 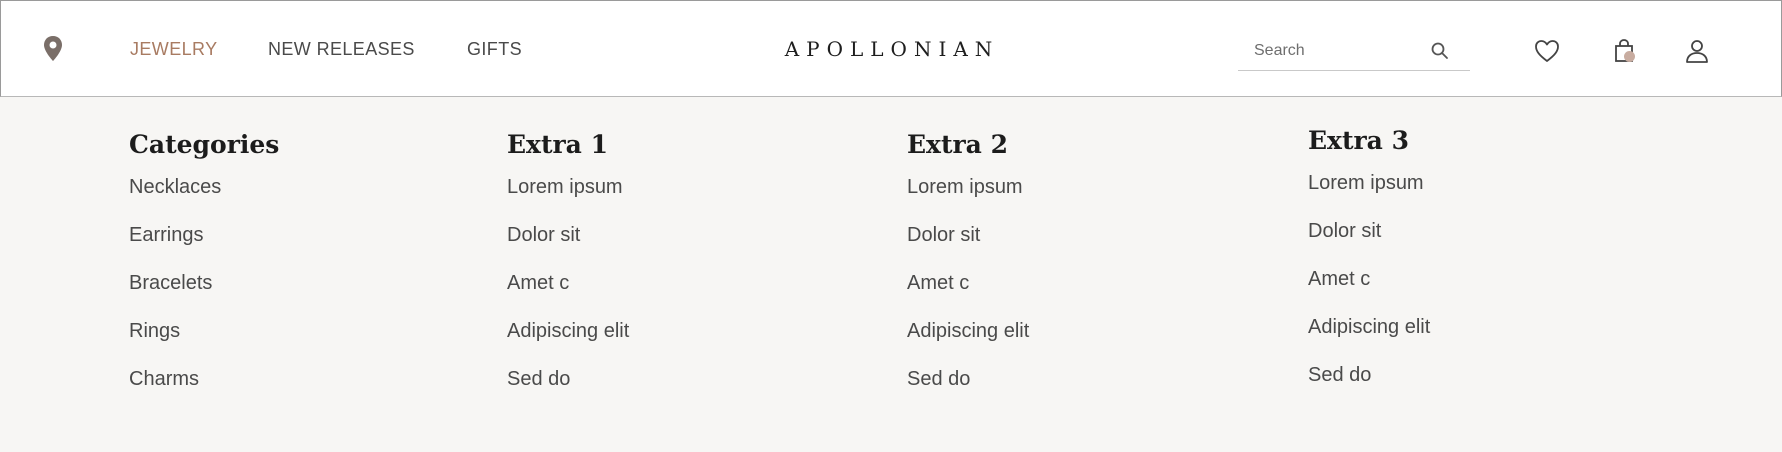 I want to click on shopping-bag-icon, so click(x=1625, y=51).